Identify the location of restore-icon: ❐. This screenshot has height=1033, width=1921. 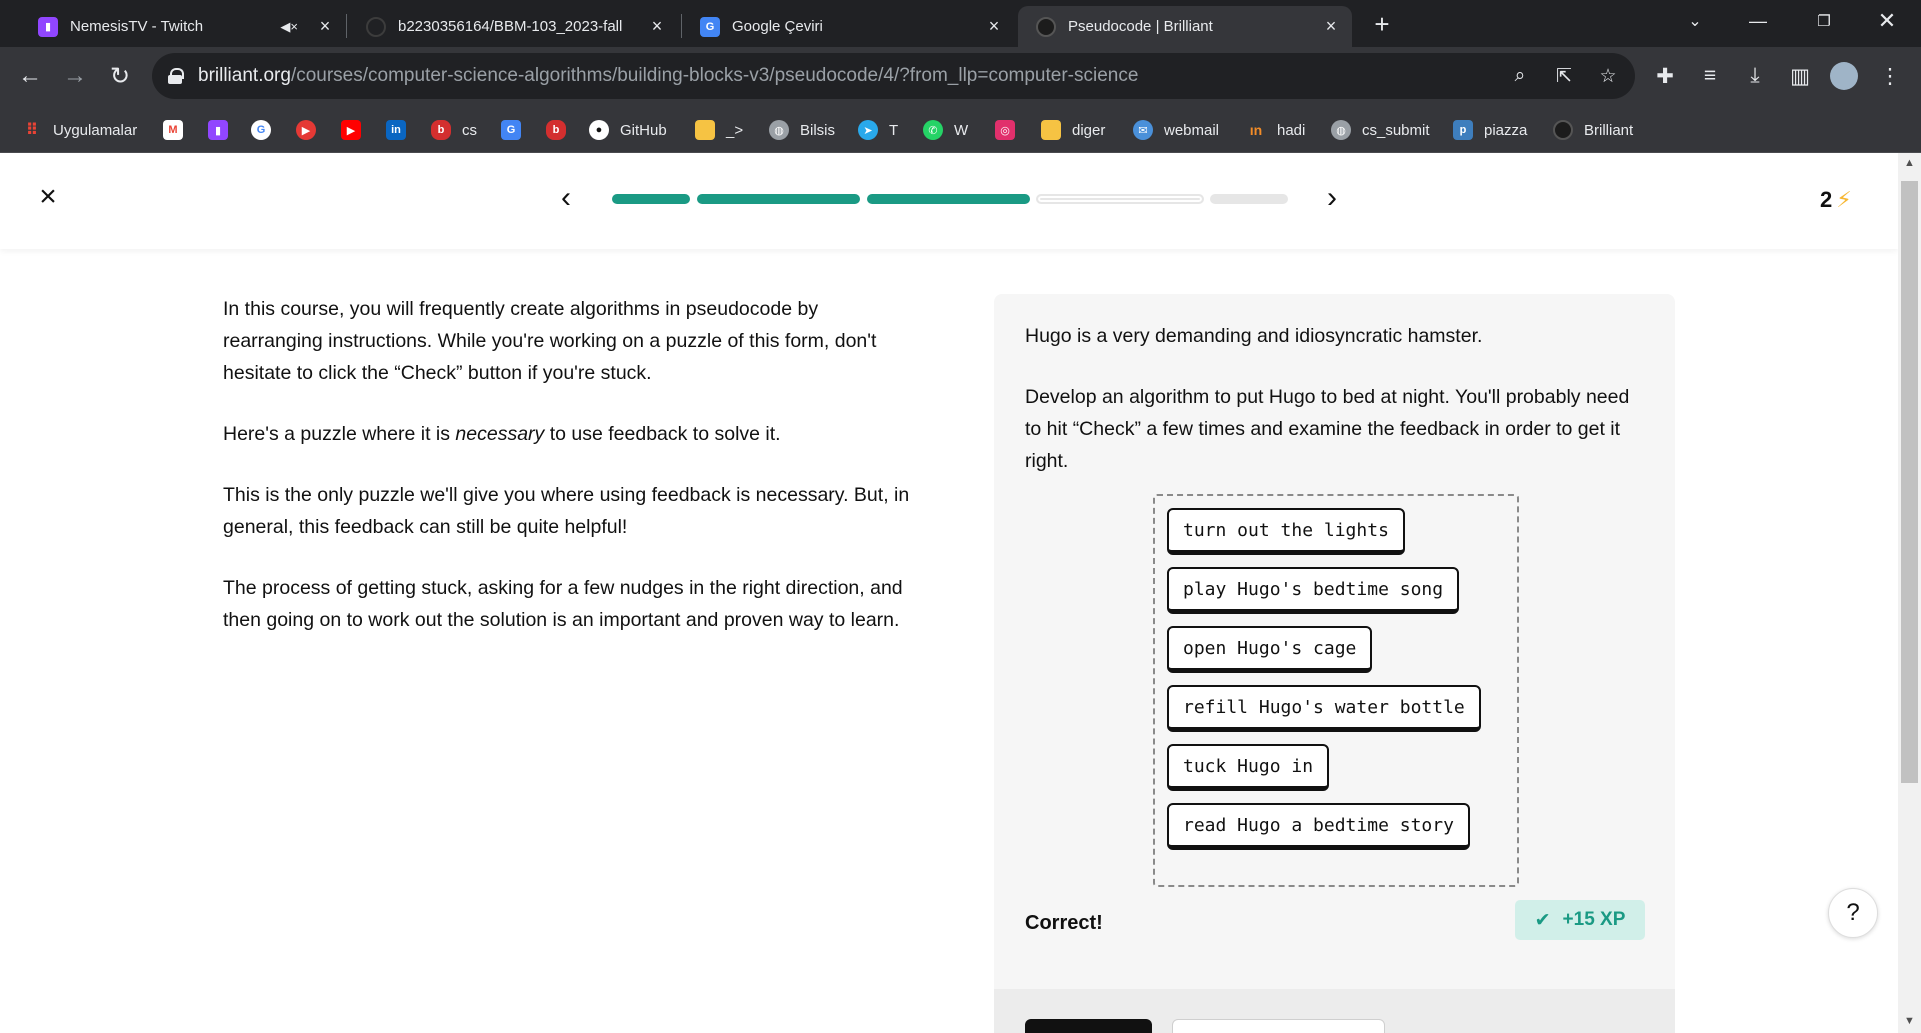
(1824, 21).